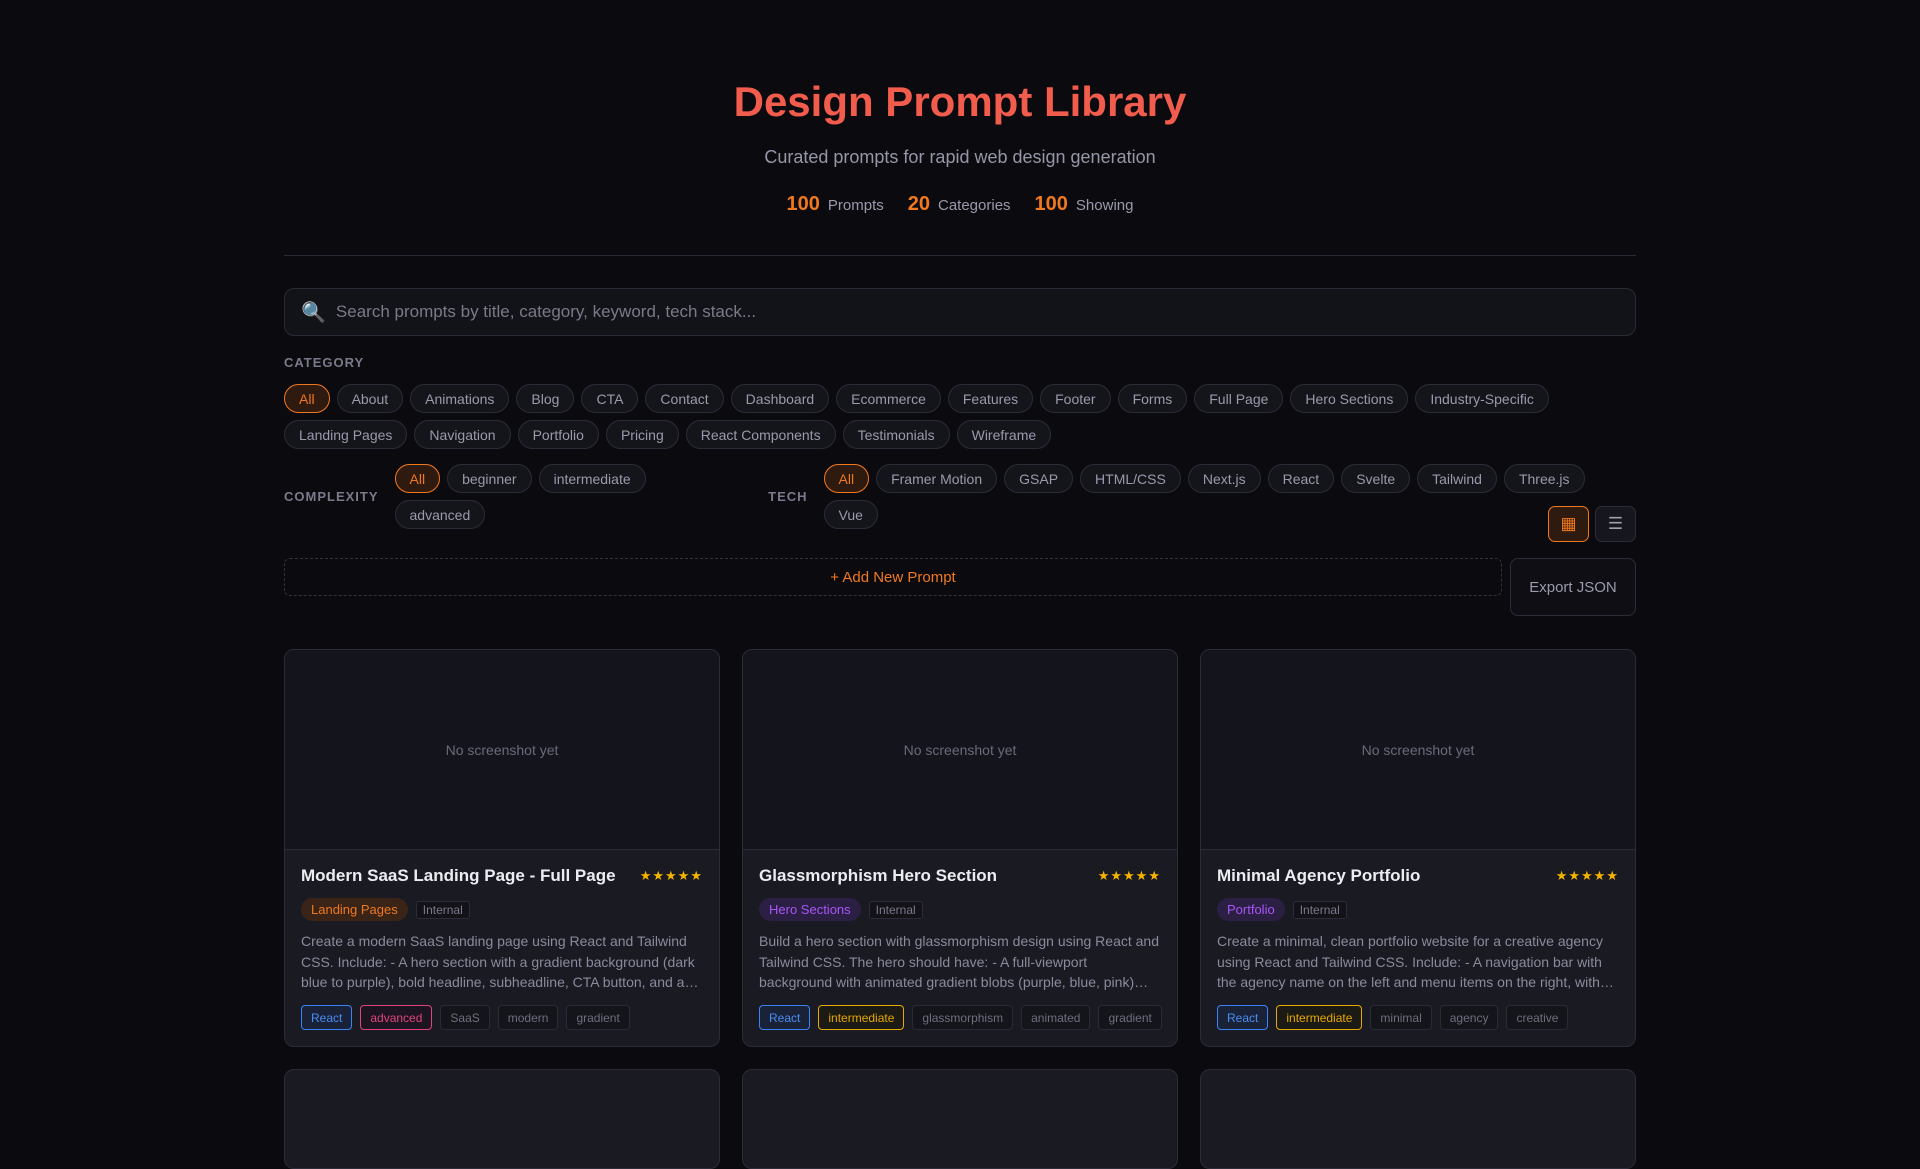  What do you see at coordinates (1075, 398) in the screenshot?
I see `category-chip-footer: Footer` at bounding box center [1075, 398].